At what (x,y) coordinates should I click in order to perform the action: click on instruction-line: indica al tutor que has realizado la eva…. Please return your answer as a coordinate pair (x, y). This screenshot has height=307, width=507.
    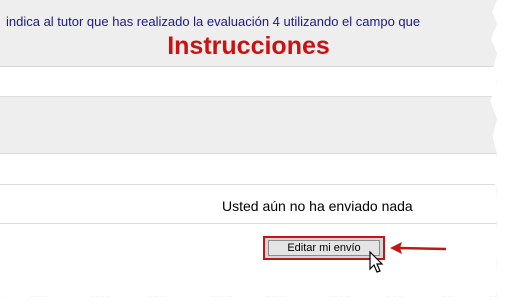
    Looking at the image, I should click on (213, 21).